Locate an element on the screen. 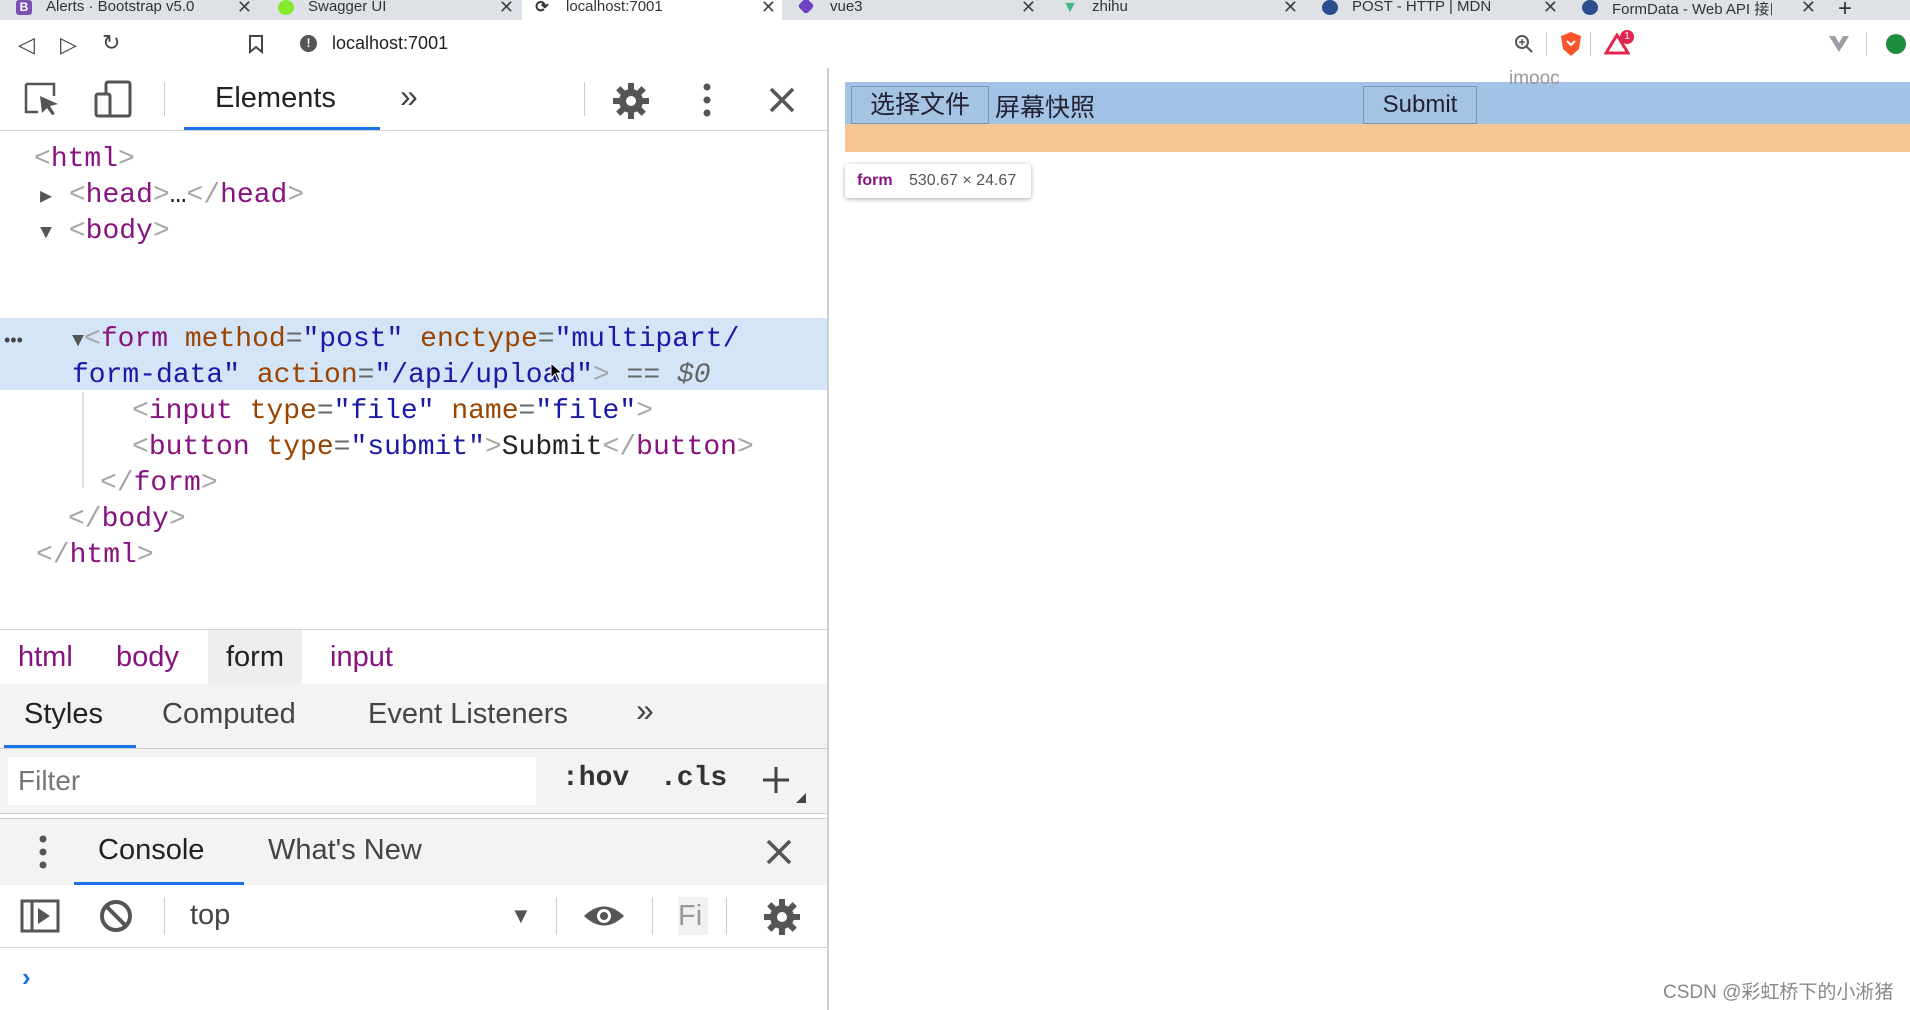 The height and width of the screenshot is (1010, 1910). context-selector: top is located at coordinates (210, 915).